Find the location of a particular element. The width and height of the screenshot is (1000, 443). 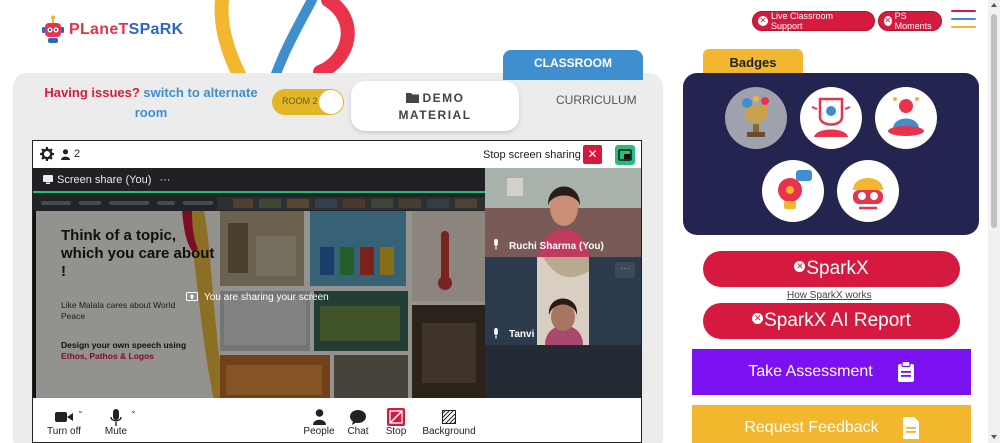

participant-name: Tanvi is located at coordinates (522, 334).